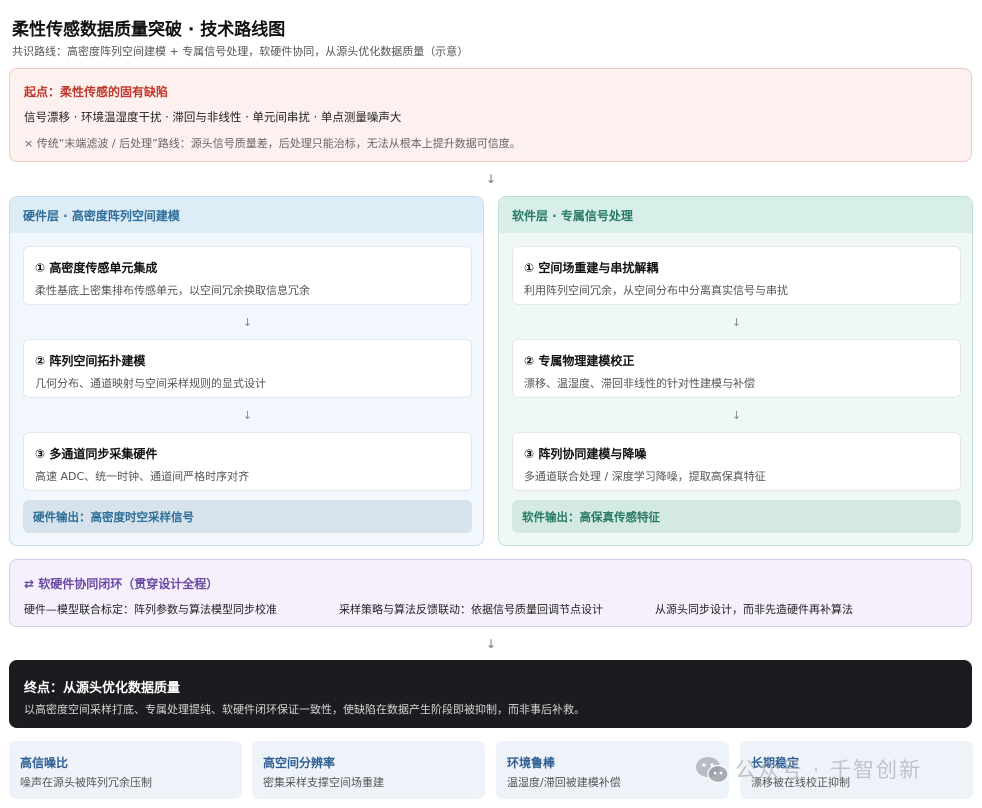 The width and height of the screenshot is (982, 808). What do you see at coordinates (564, 782) in the screenshot?
I see `outcome-desc: 温湿度/滞回被建模补偿` at bounding box center [564, 782].